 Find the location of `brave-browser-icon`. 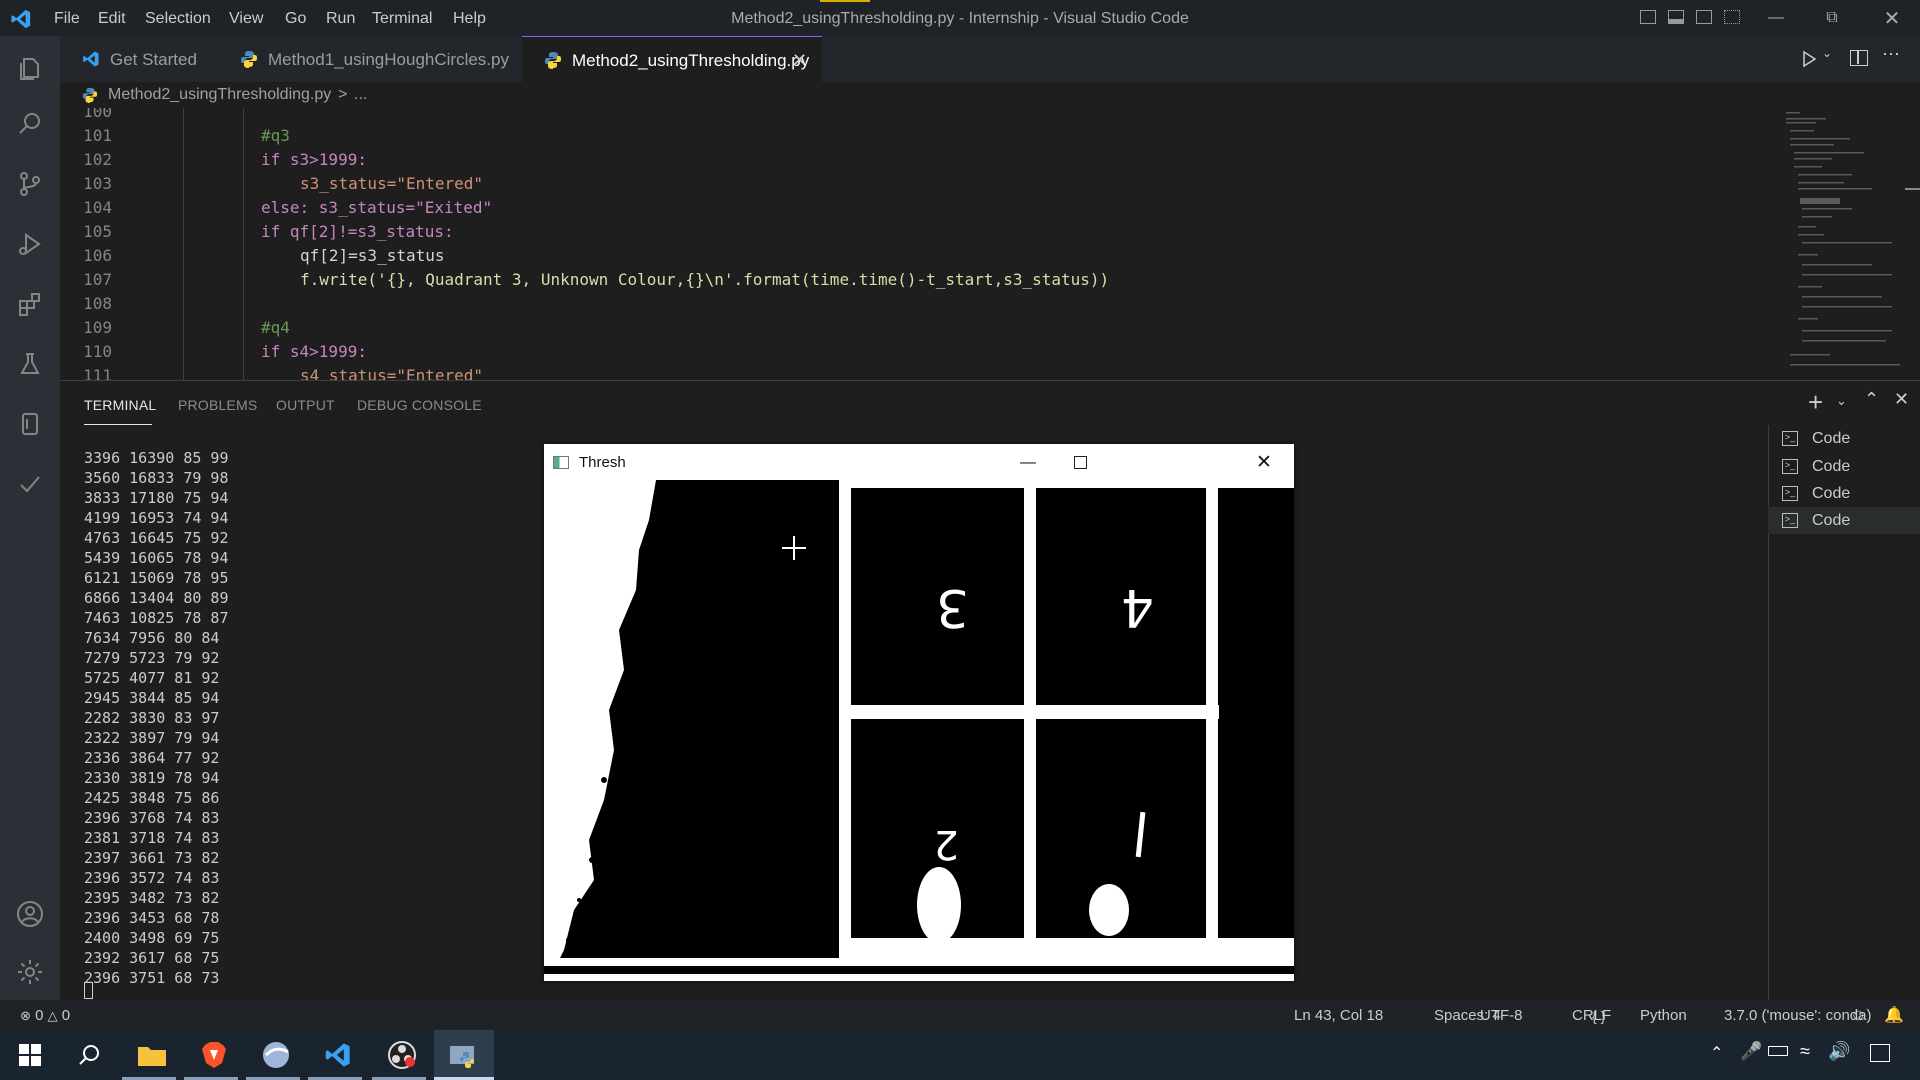

brave-browser-icon is located at coordinates (214, 1055).